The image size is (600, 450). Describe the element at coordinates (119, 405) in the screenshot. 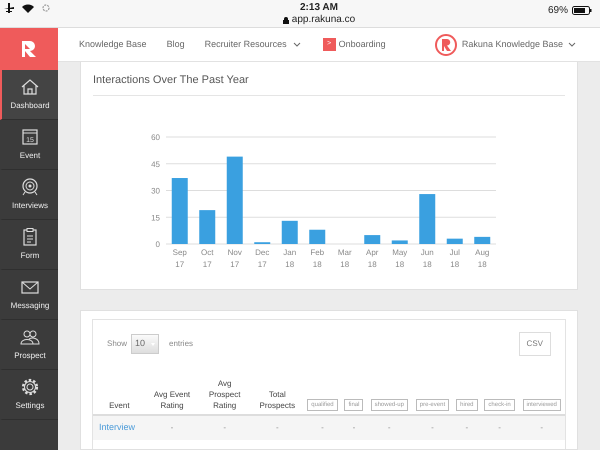

I see `column-header: Event` at that location.